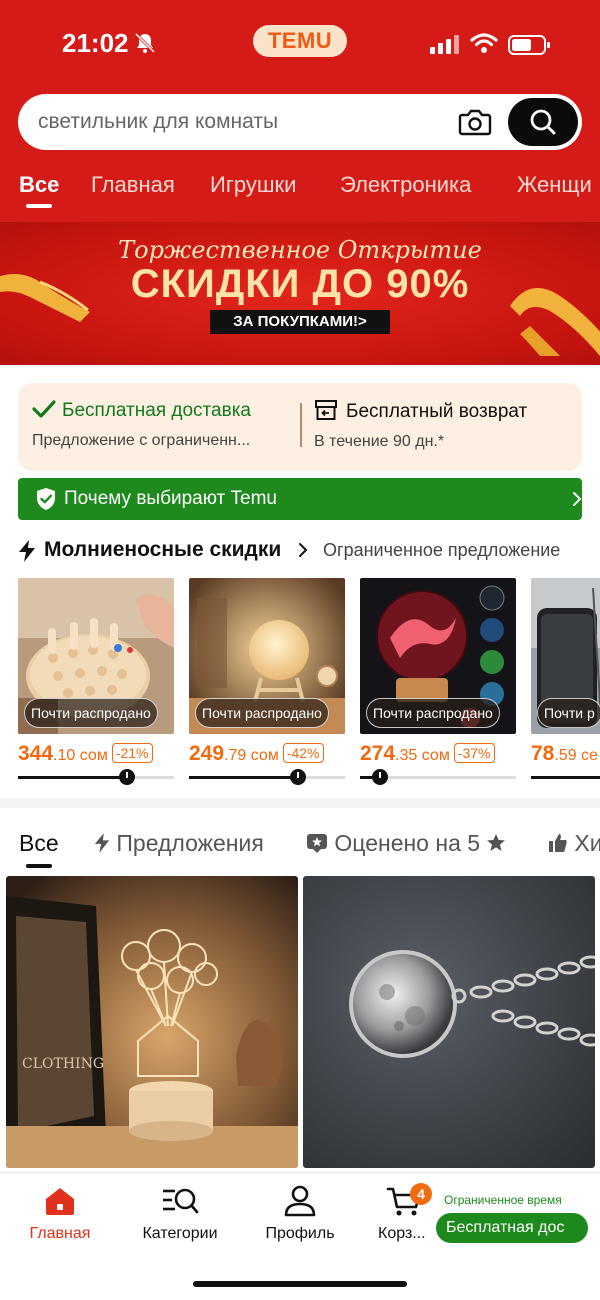 This screenshot has height=1300, width=600. What do you see at coordinates (60, 1201) in the screenshot?
I see `home-icon` at bounding box center [60, 1201].